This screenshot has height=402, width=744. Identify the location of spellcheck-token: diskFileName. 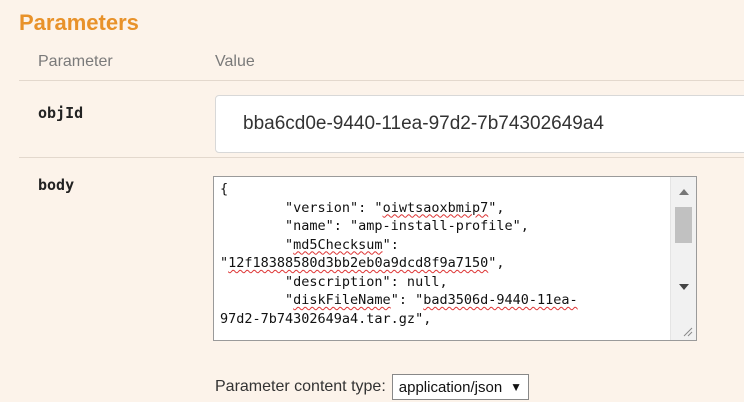
(342, 300).